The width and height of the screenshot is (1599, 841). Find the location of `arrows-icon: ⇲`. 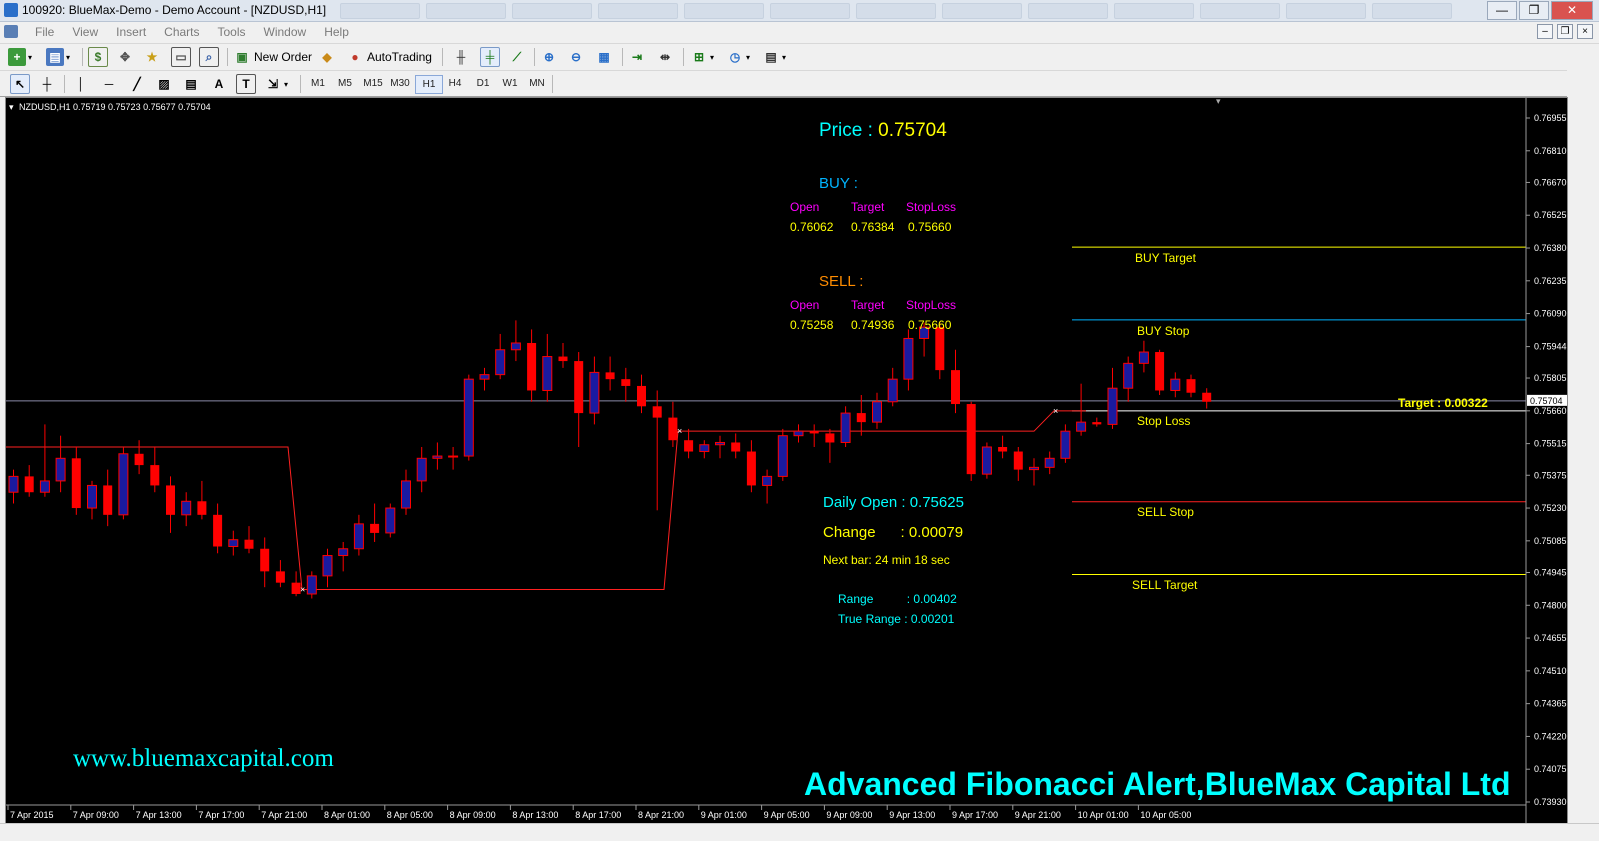

arrows-icon: ⇲ is located at coordinates (273, 84).